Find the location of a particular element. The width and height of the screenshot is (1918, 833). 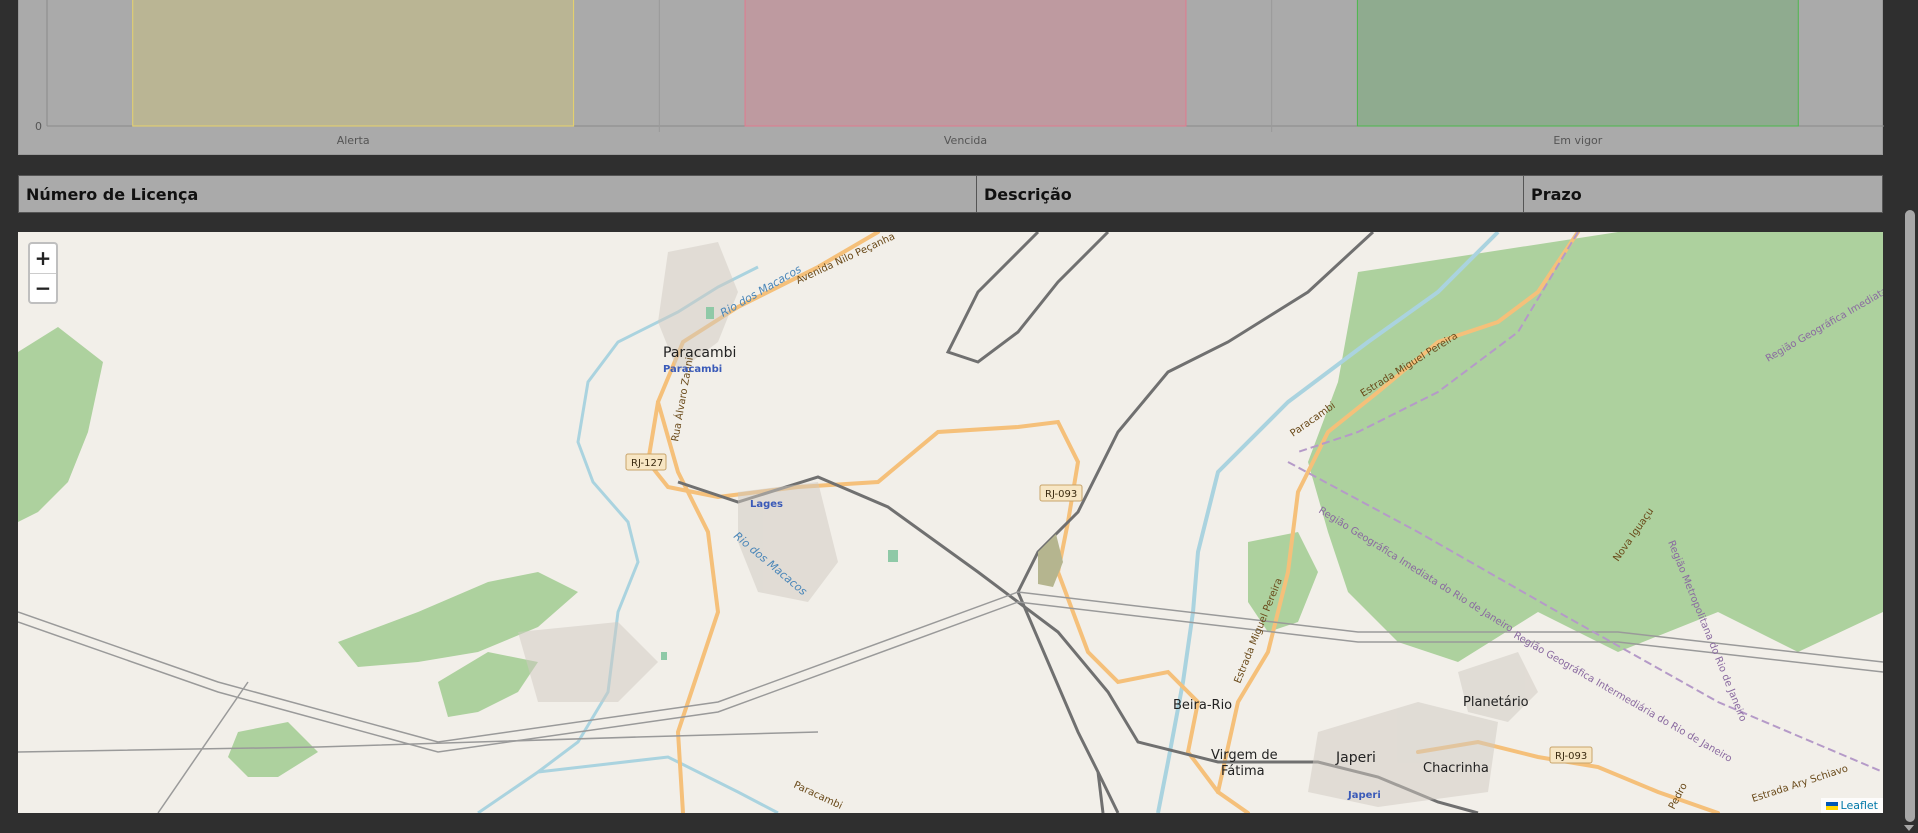

rail-label-paracambi-2: Paracambi is located at coordinates (818, 796).